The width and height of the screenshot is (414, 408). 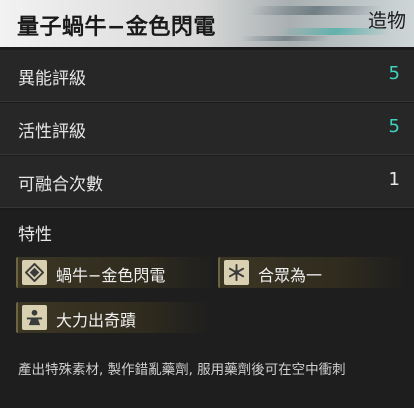 What do you see at coordinates (35, 235) in the screenshot?
I see `traits-section-title: 特性` at bounding box center [35, 235].